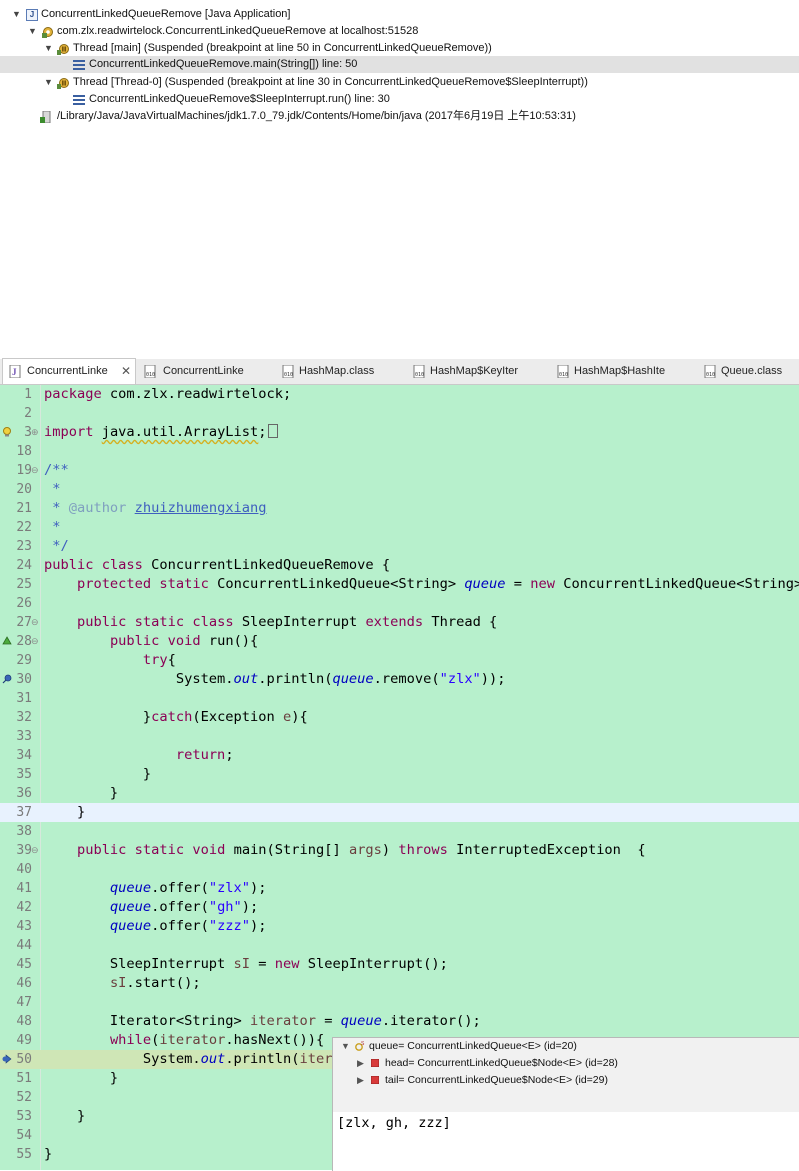  I want to click on variable-label: queue= ConcurrentLinkedQueue<E> (id=20), so click(473, 1046).